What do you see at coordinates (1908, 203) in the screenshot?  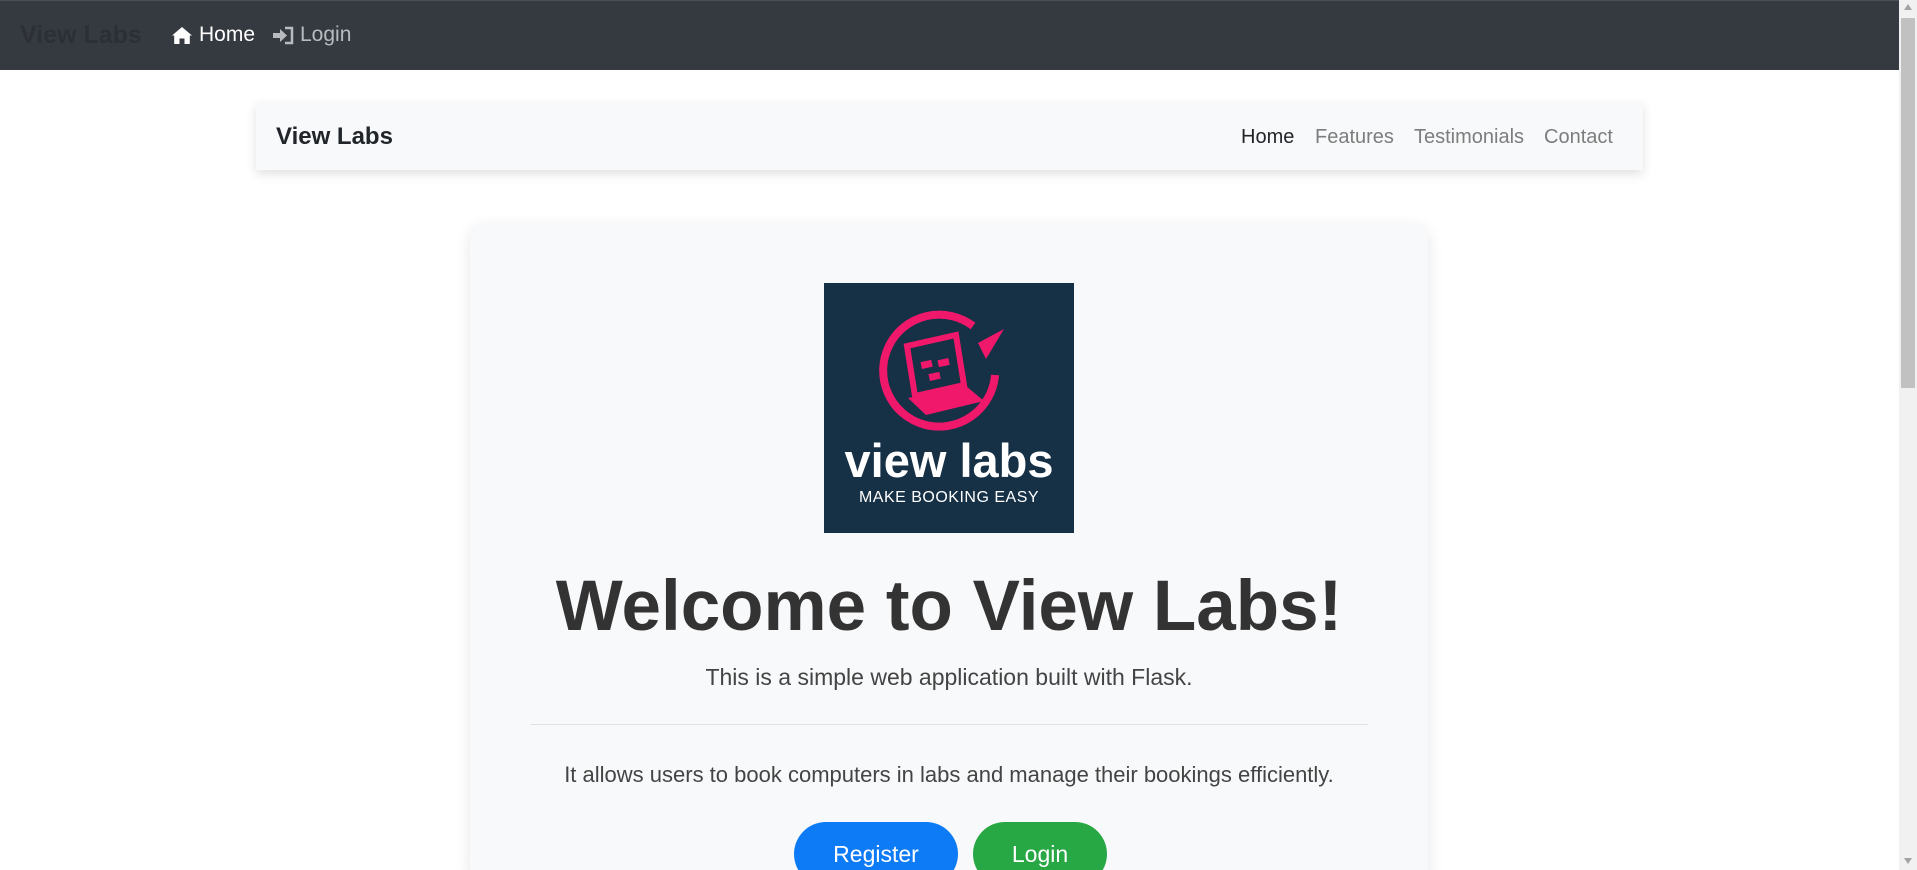 I see `scrollbar-thumb` at bounding box center [1908, 203].